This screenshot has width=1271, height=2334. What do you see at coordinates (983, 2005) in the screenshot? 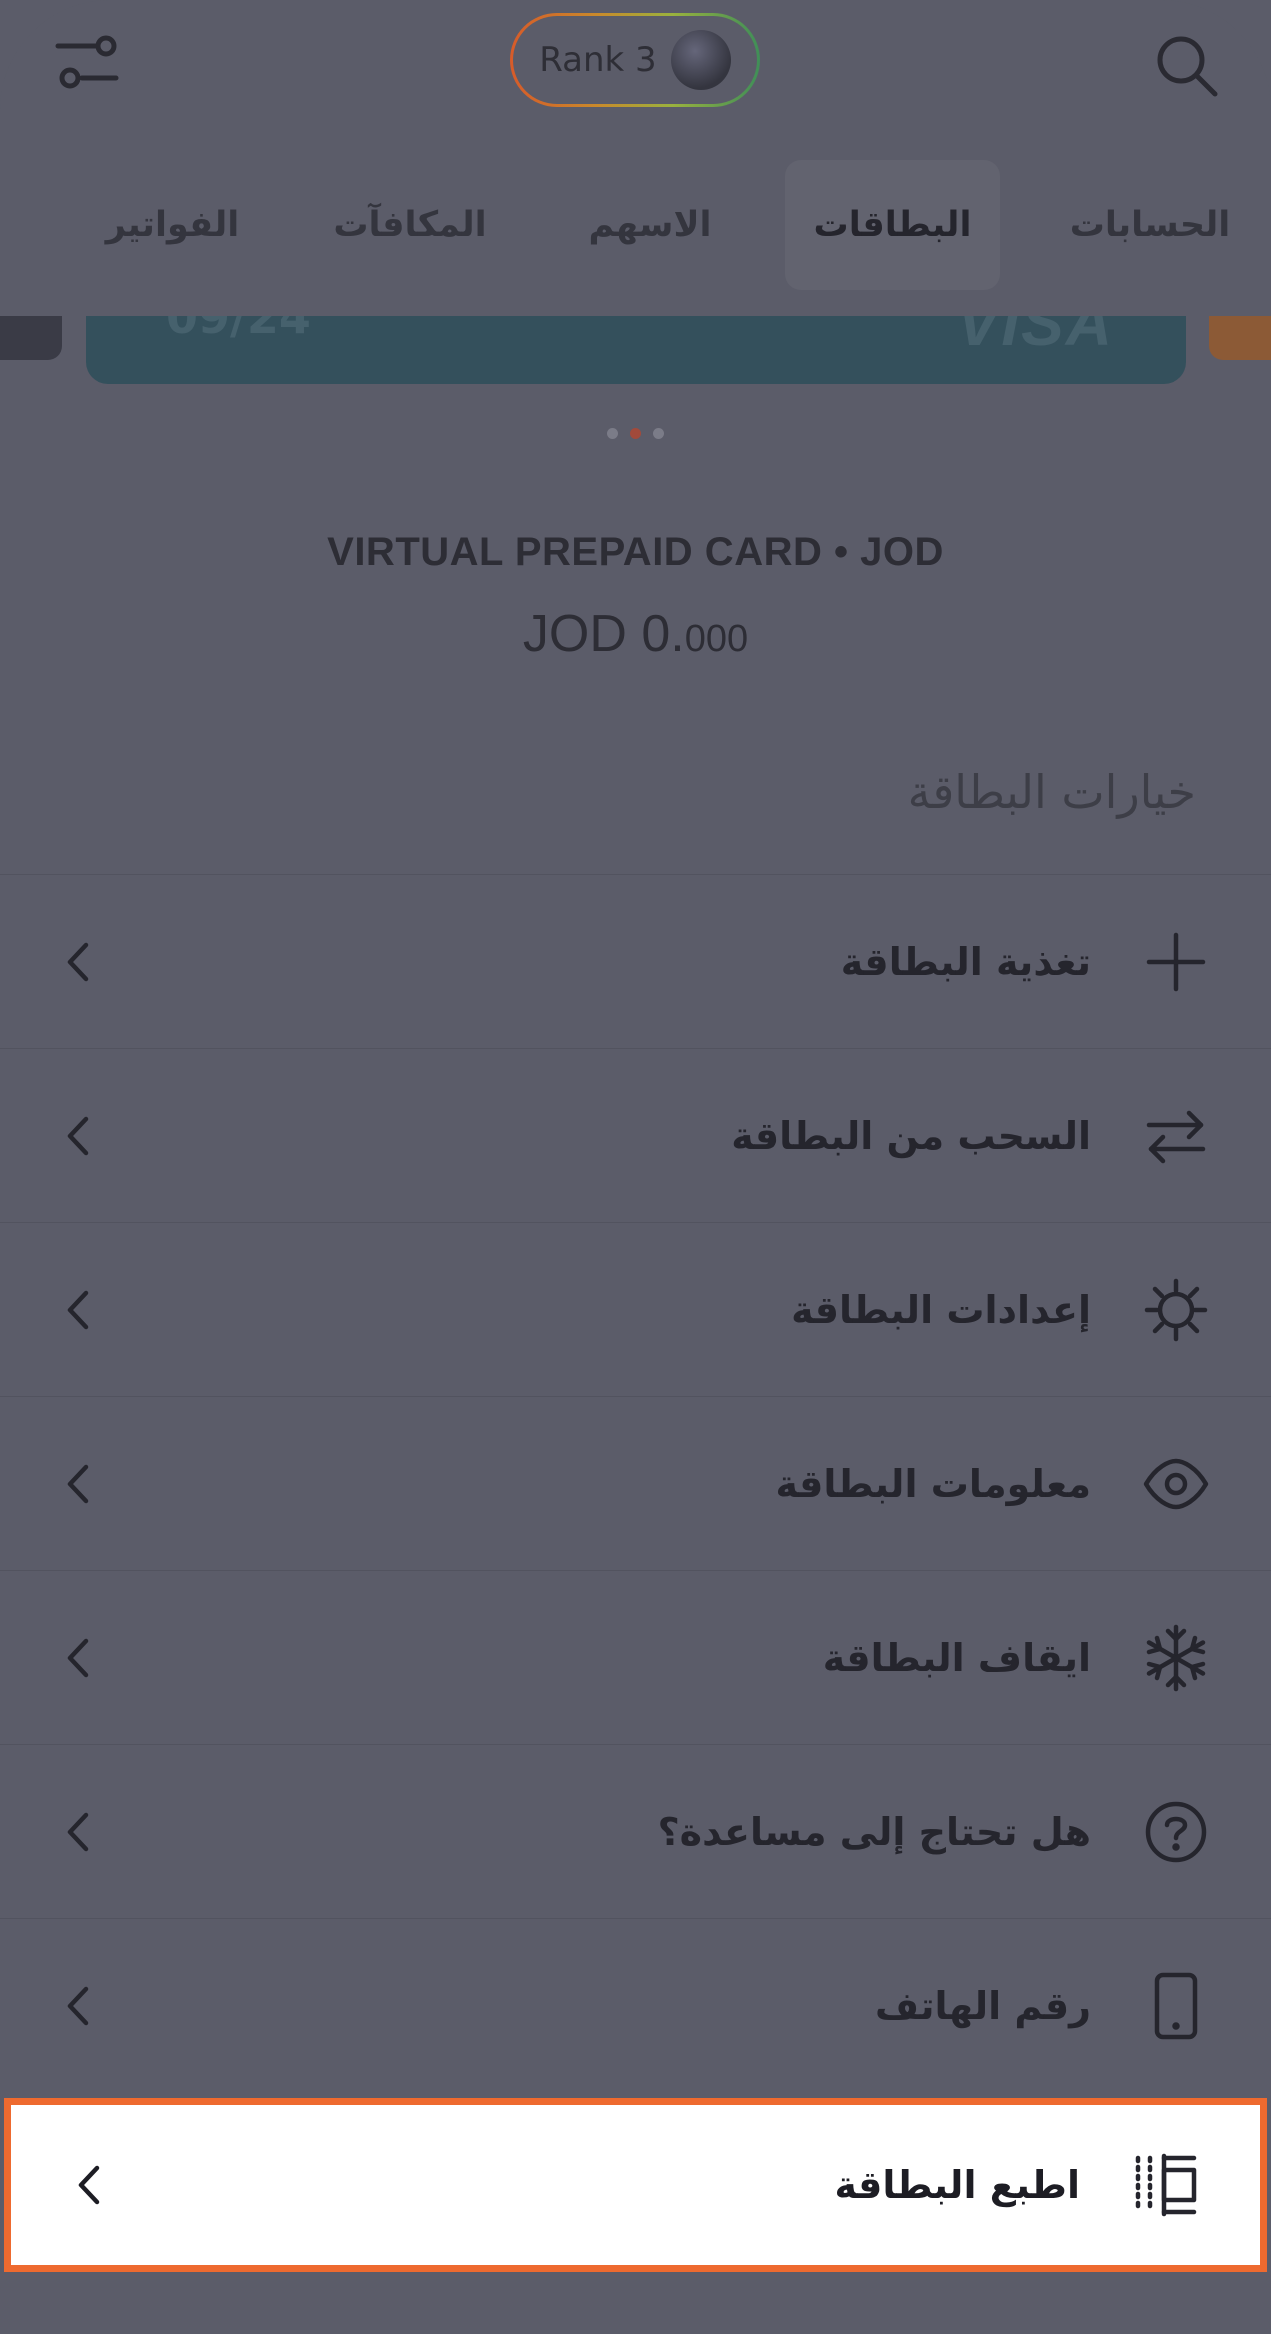
I see `option-label: رقم الهاتف` at bounding box center [983, 2005].